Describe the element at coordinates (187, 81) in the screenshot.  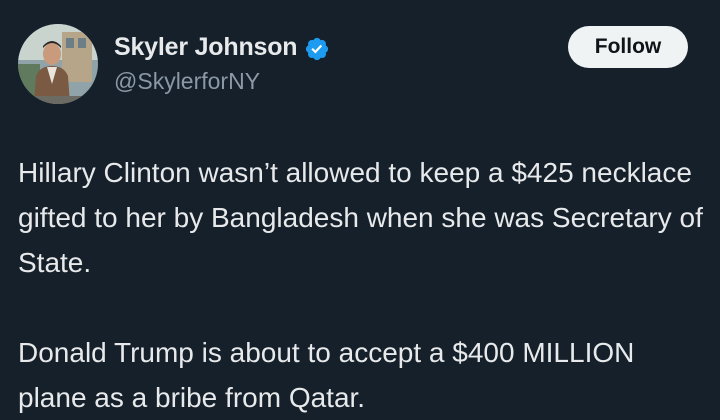
I see `author-handle: @SkylerforNY` at that location.